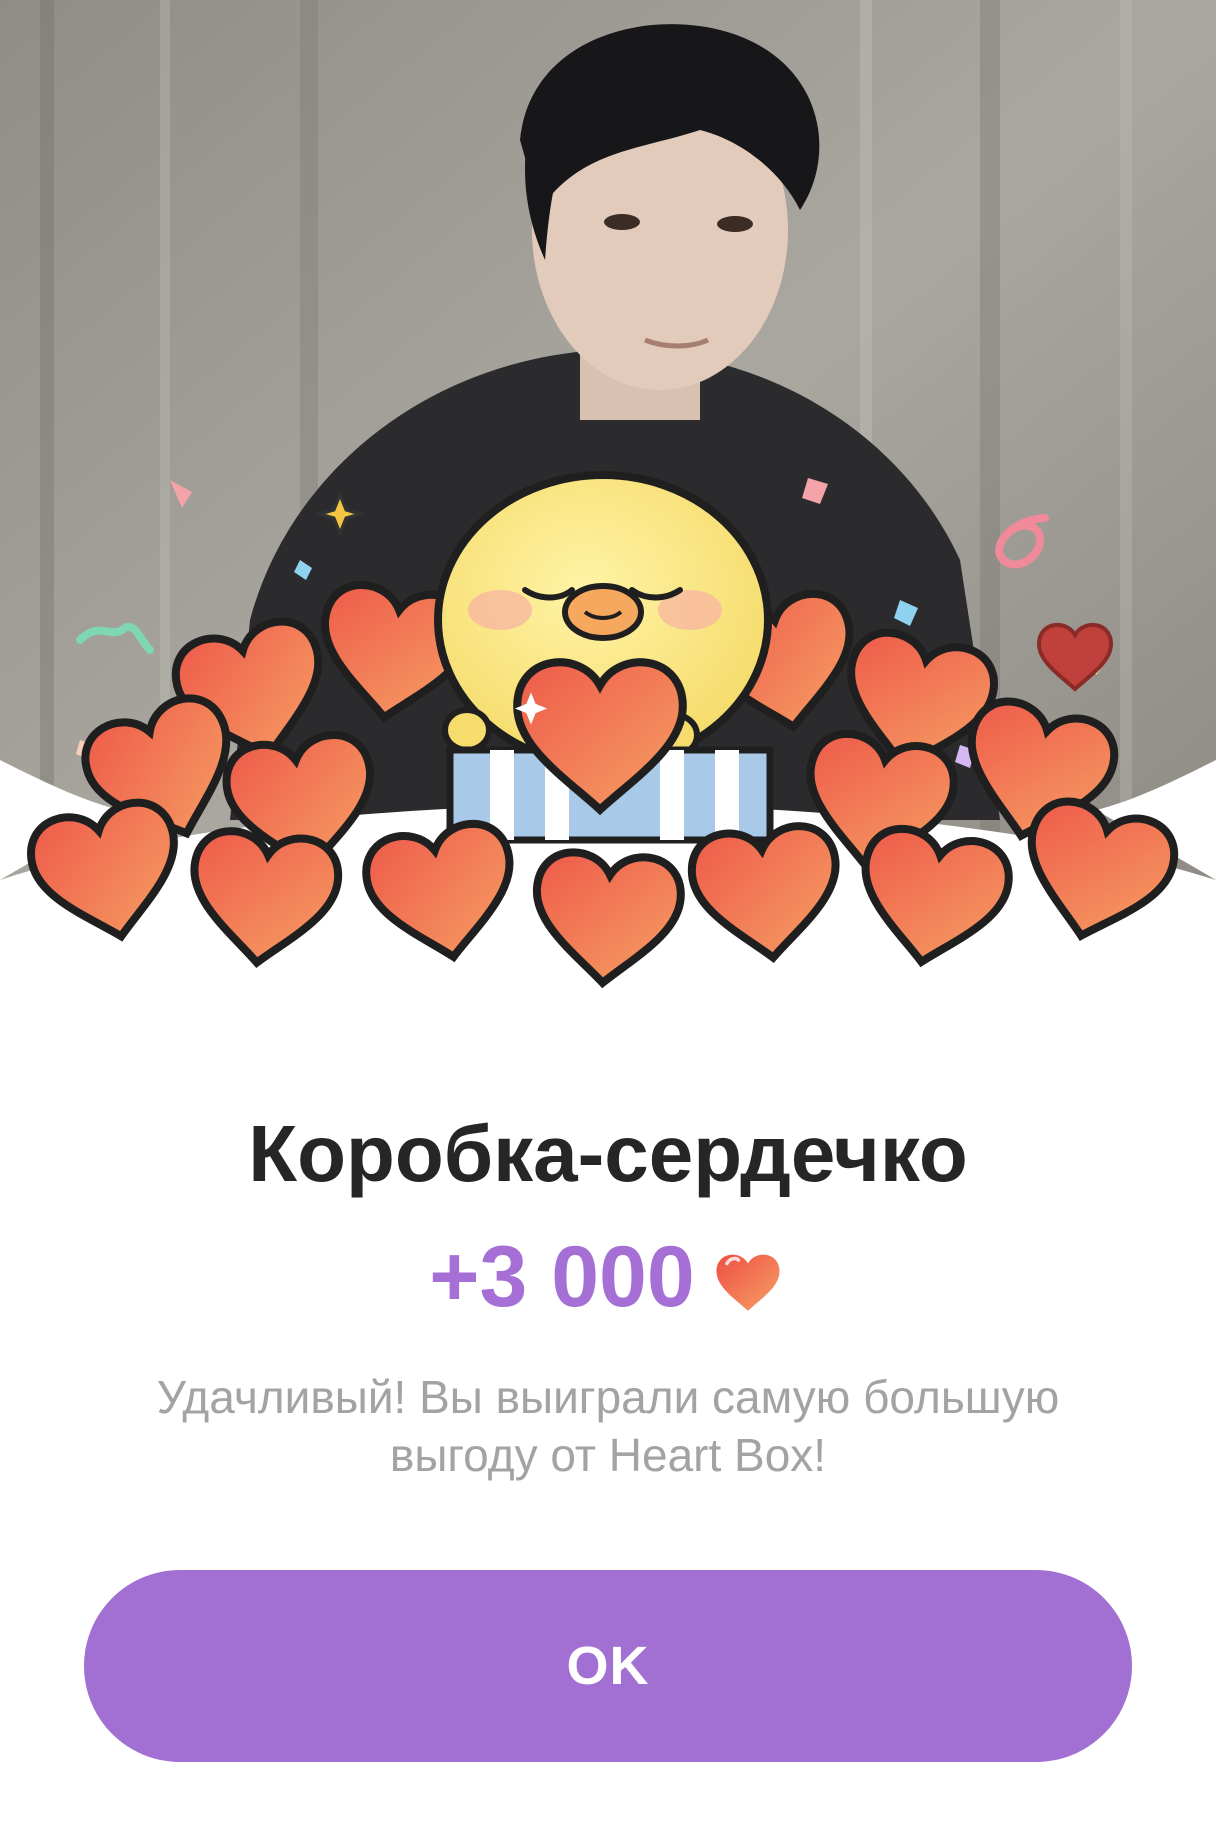 The height and width of the screenshot is (1832, 1216). I want to click on ok-button-label: OK, so click(608, 1666).